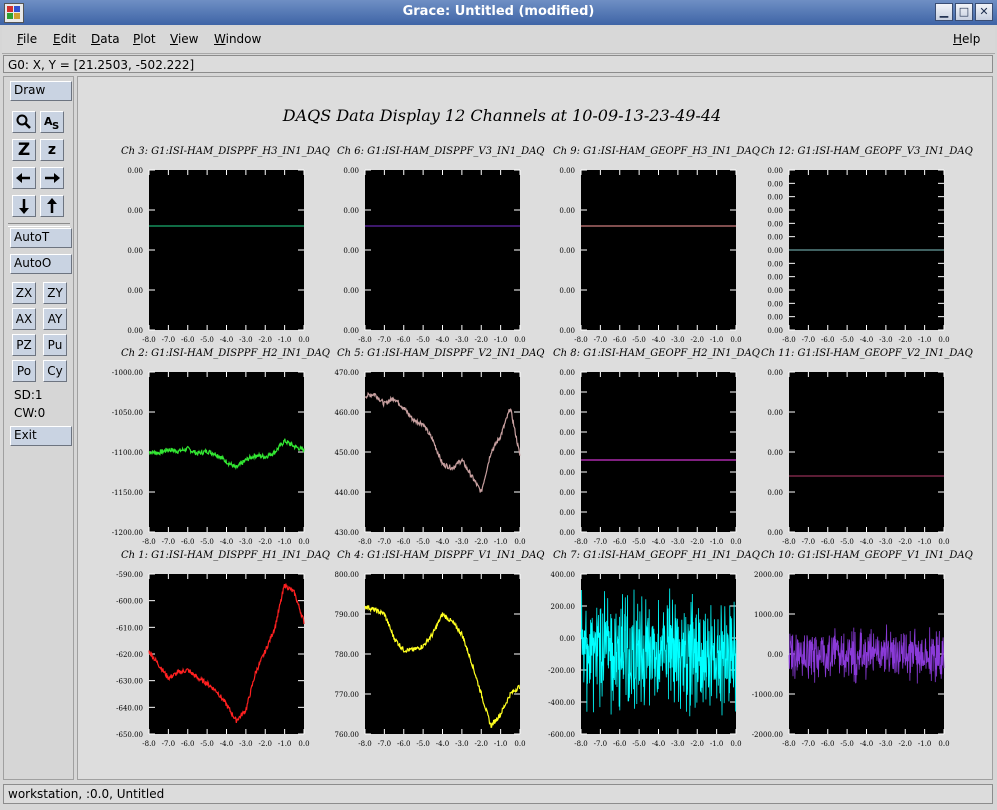  What do you see at coordinates (828, 542) in the screenshot?
I see `panel-8-x-tick-label: -6.0` at bounding box center [828, 542].